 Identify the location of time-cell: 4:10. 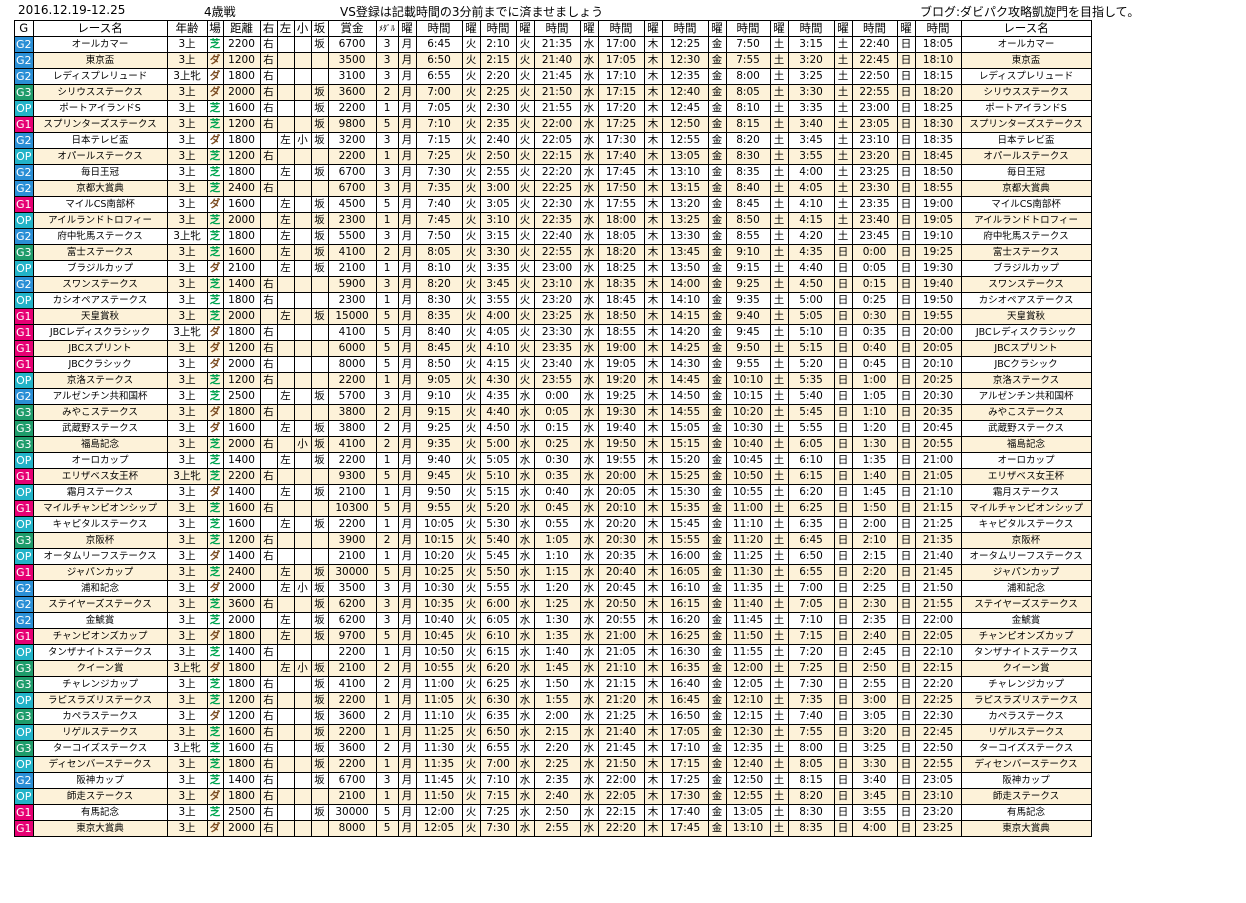
(498, 348).